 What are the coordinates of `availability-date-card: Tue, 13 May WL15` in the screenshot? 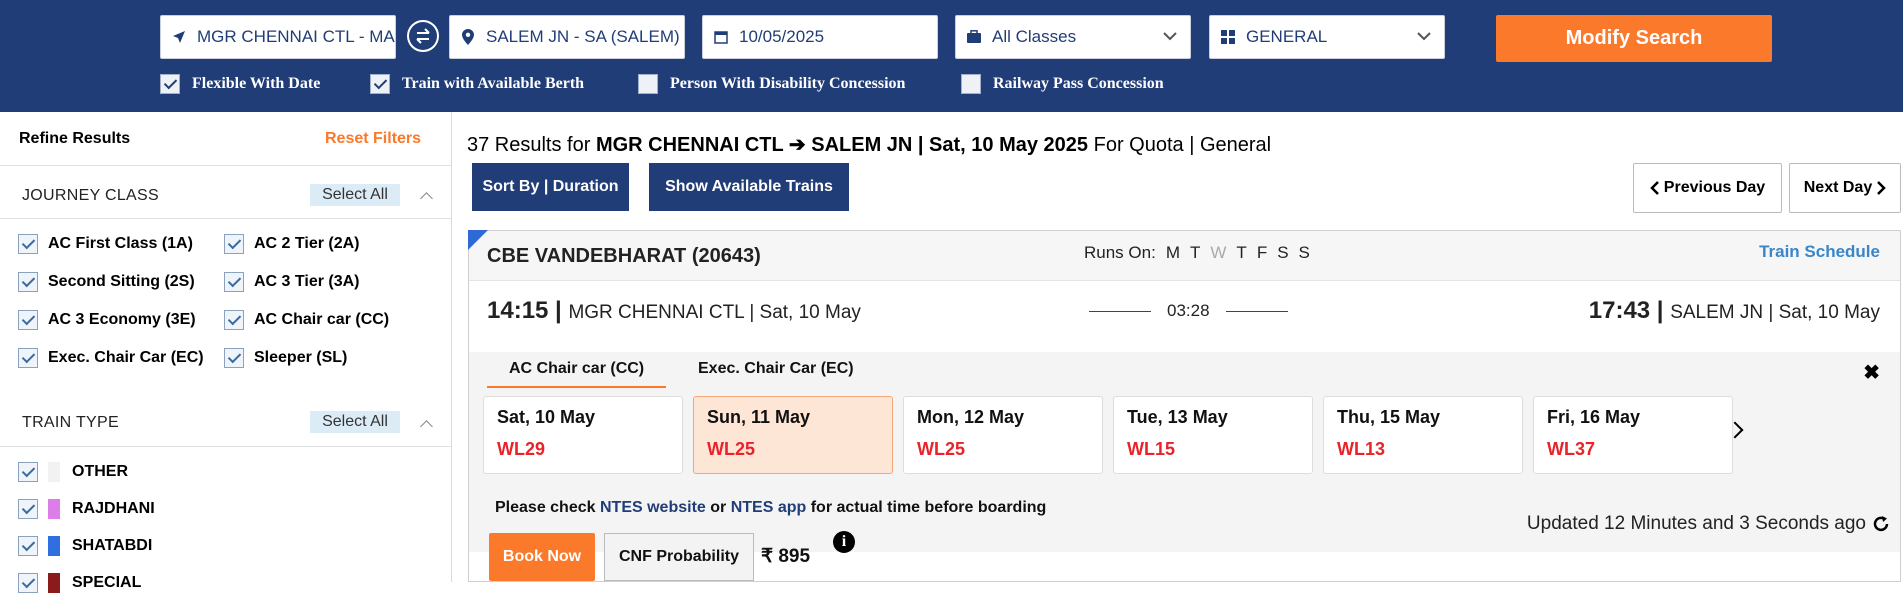 It's located at (1213, 435).